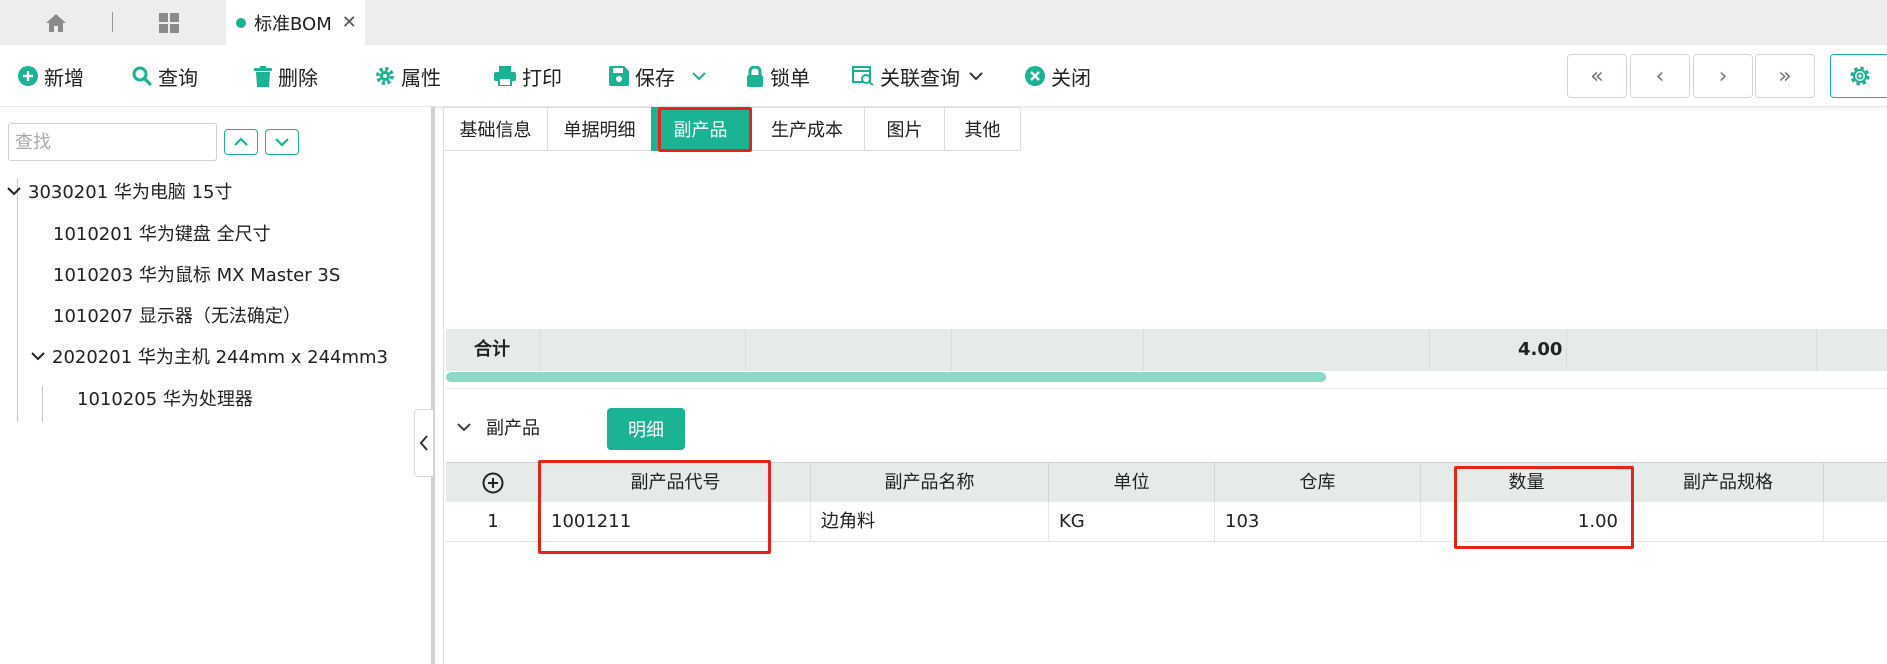  Describe the element at coordinates (1318, 483) in the screenshot. I see `column-header: 仓库` at that location.